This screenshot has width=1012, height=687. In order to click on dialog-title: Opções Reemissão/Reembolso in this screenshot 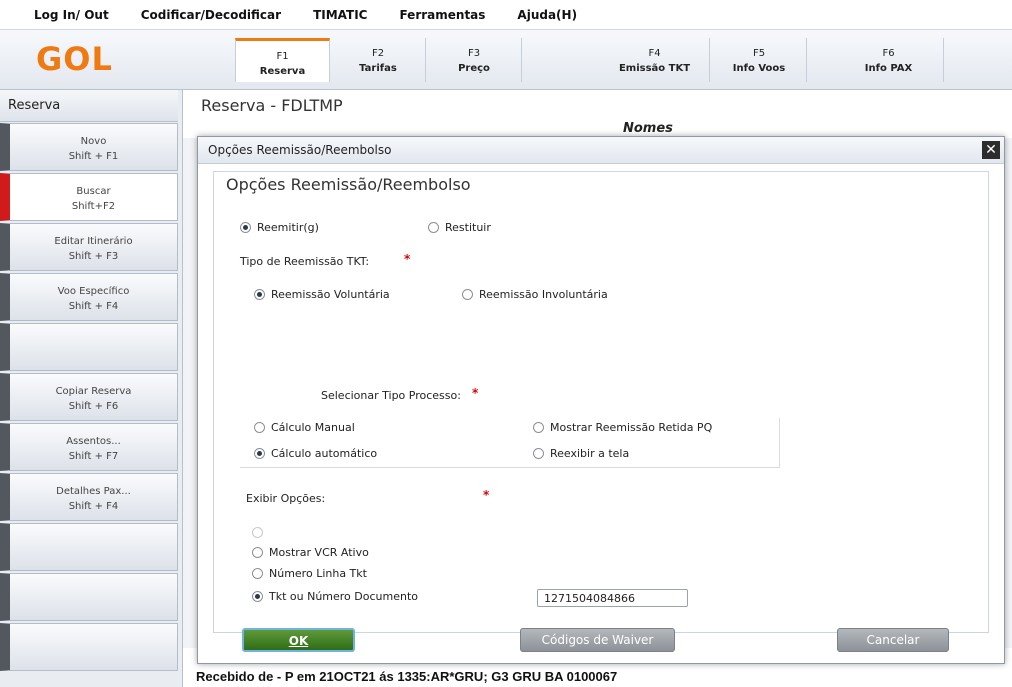, I will do `click(300, 150)`.